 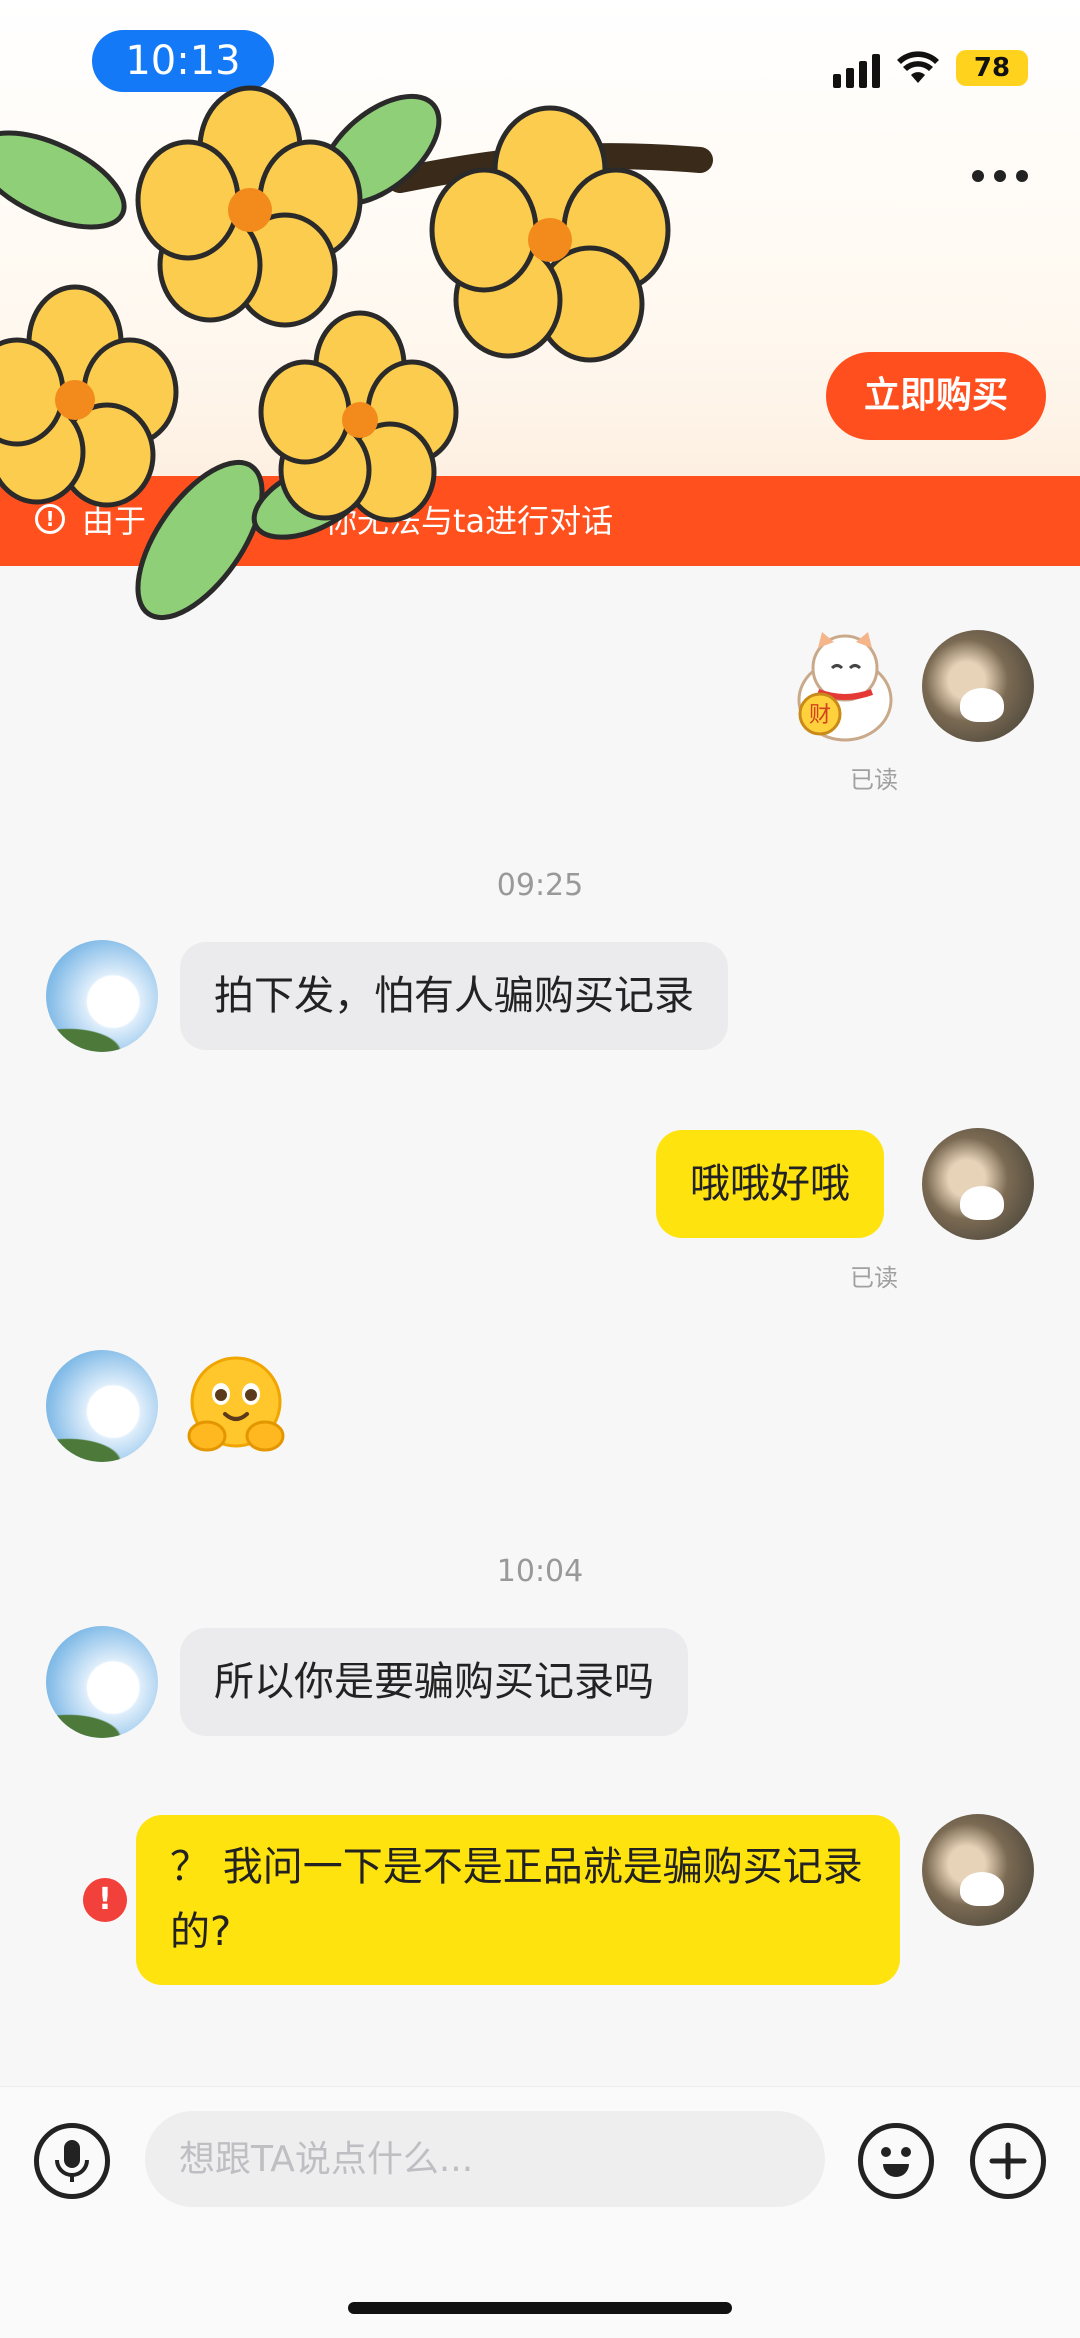 I want to click on wifi-icon, so click(x=918, y=67).